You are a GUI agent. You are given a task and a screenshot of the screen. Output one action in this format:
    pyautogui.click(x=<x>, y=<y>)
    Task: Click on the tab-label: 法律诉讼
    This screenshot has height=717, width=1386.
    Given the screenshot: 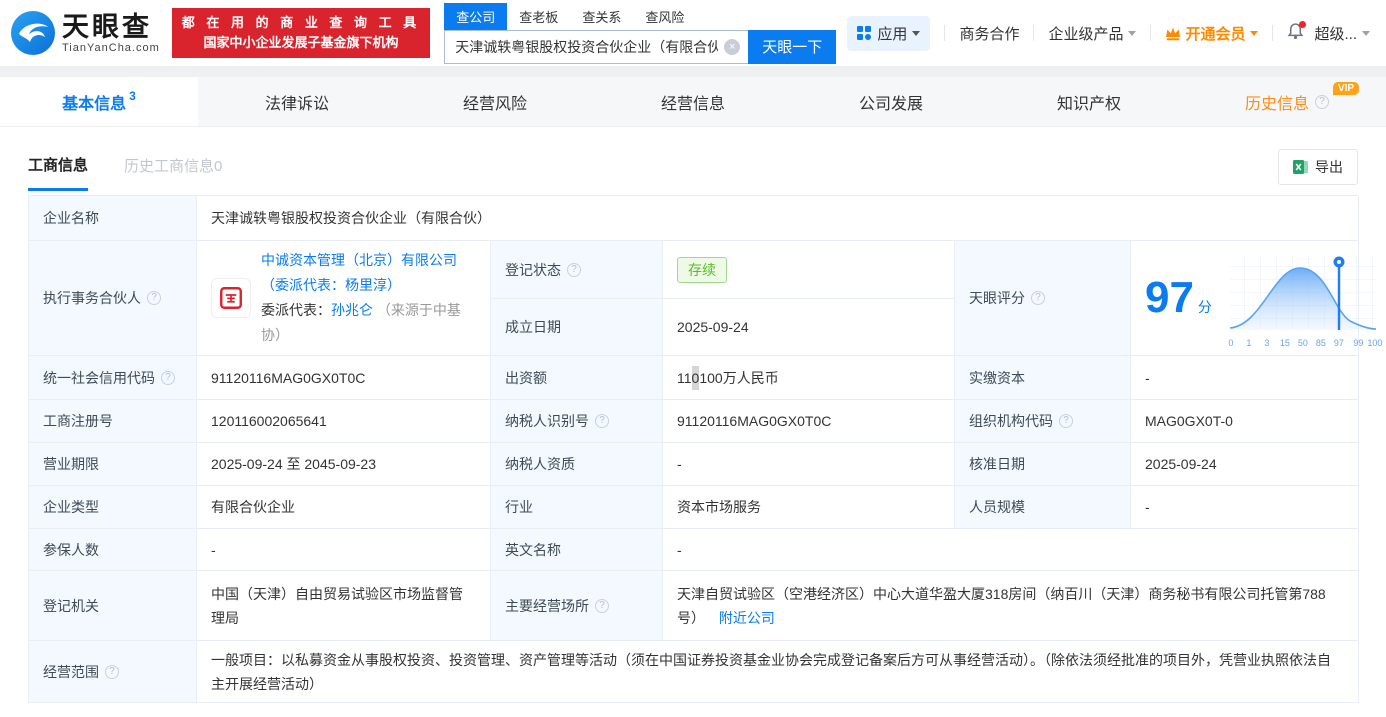 What is the action you would take?
    pyautogui.click(x=296, y=104)
    